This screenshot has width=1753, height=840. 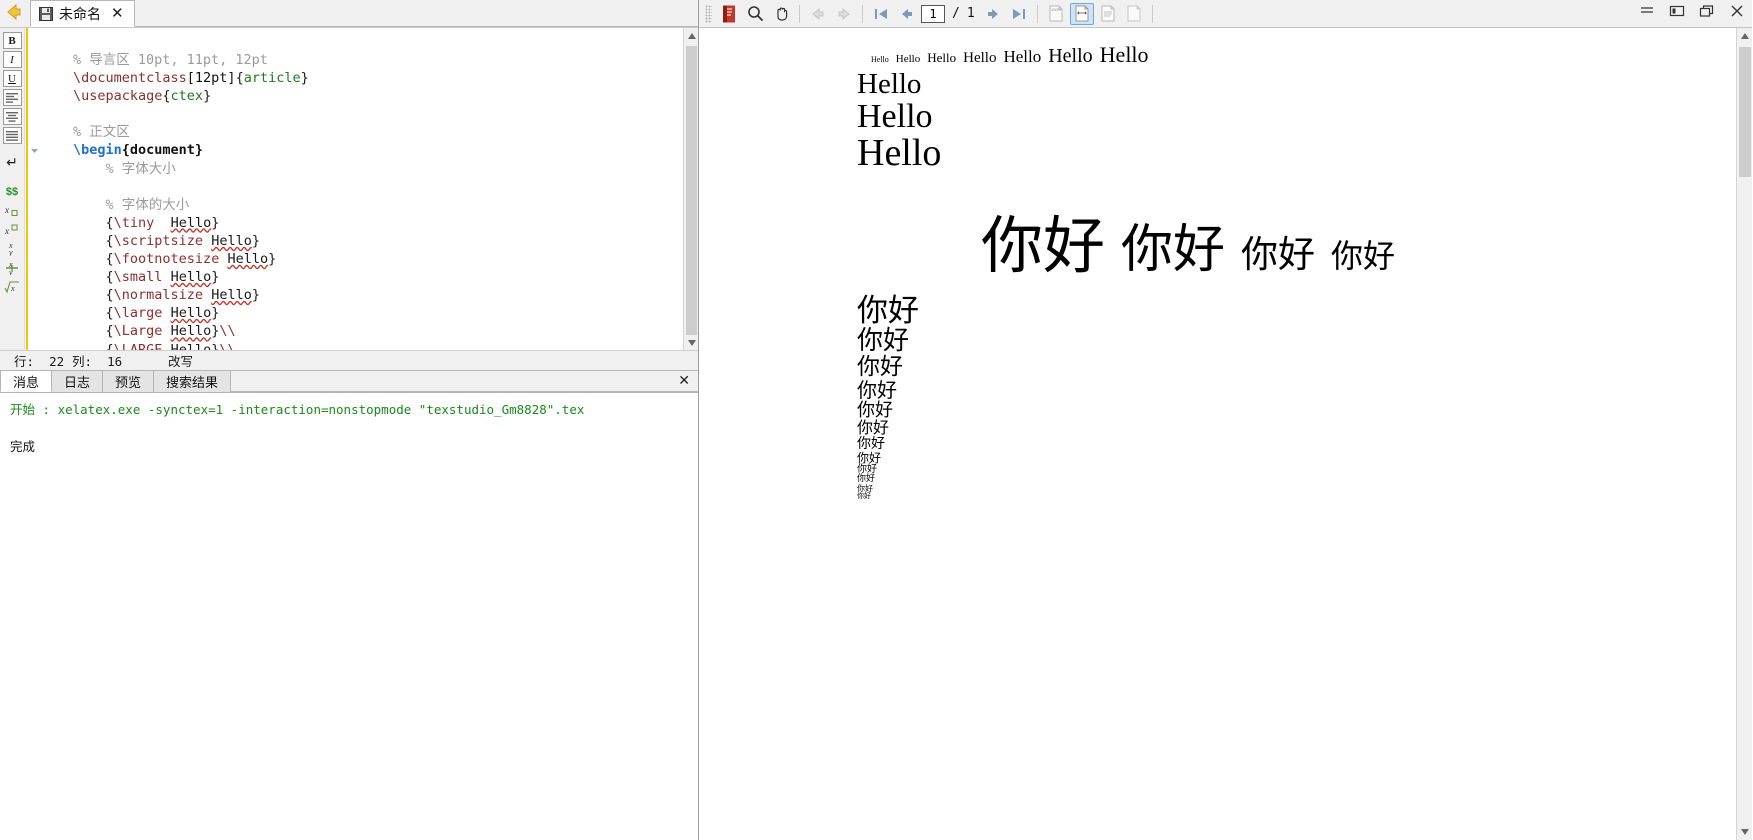 I want to click on pdf-scrollbar-thumb, so click(x=1745, y=112).